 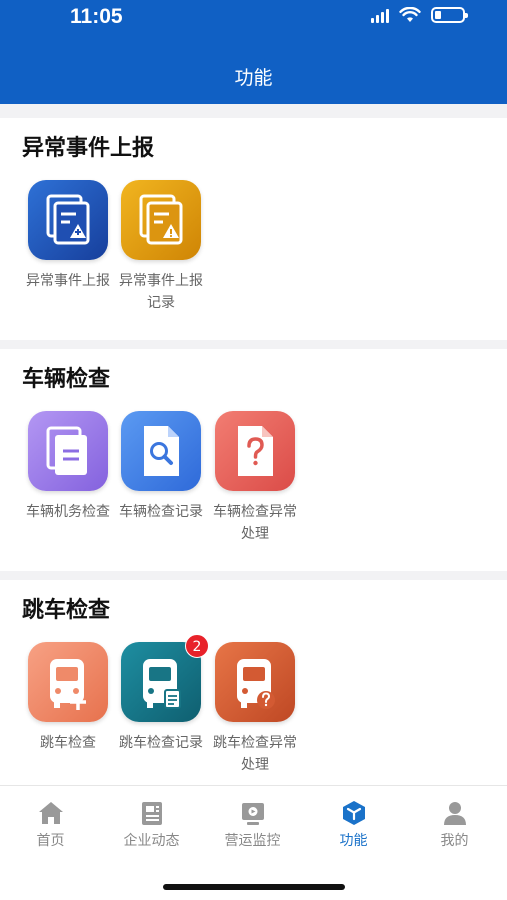 I want to click on section-title: 车辆检查, so click(x=66, y=379).